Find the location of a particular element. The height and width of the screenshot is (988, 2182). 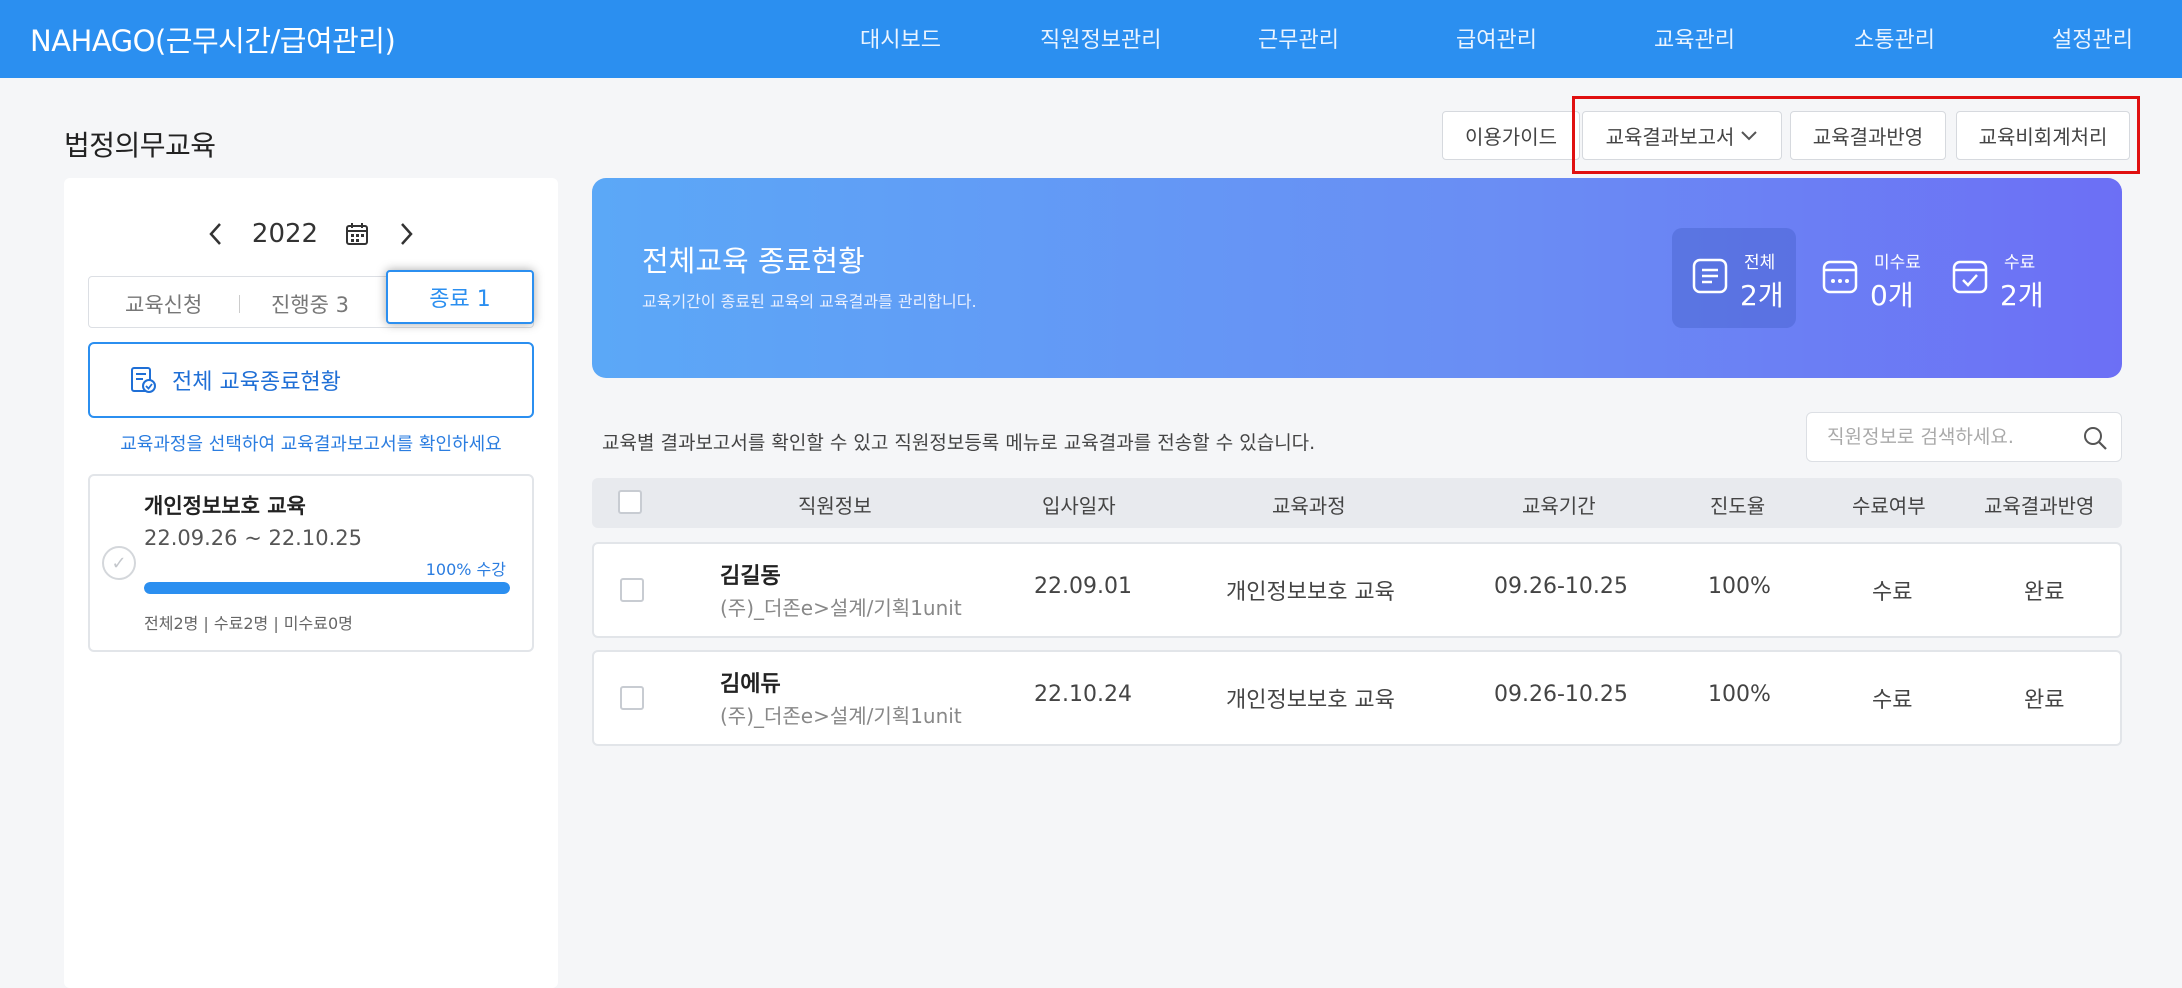

document-list-icon is located at coordinates (1710, 276).